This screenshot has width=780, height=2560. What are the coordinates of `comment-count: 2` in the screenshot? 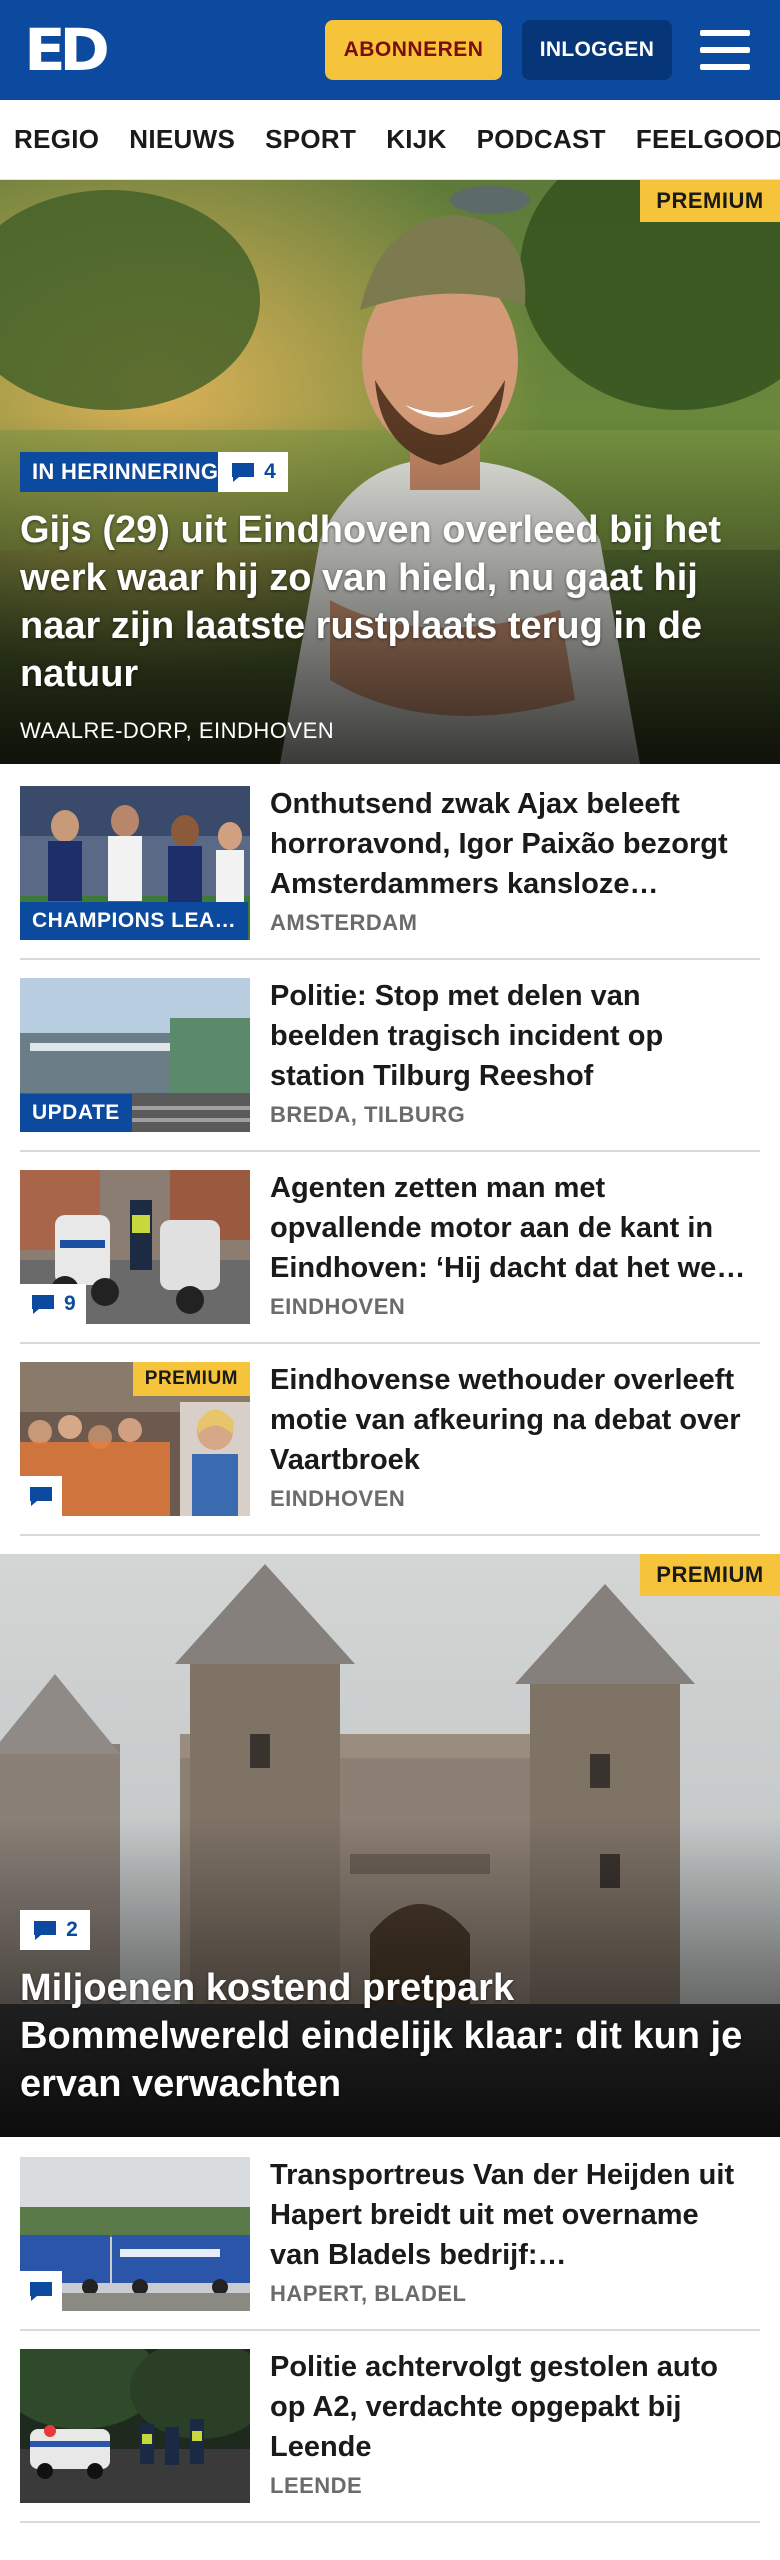 It's located at (55, 1930).